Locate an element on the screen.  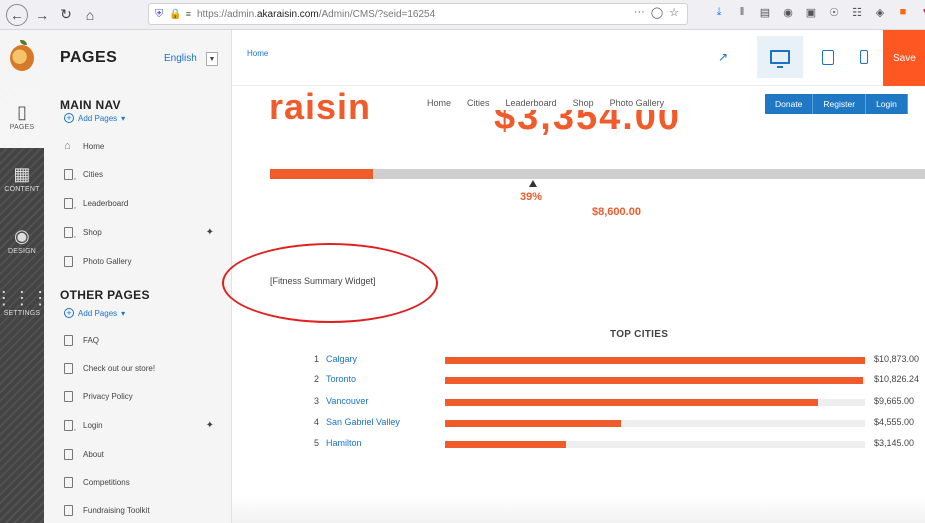
rail-item-settings: ⋮⋮⋮ SETTINGS is located at coordinates (24, 303).